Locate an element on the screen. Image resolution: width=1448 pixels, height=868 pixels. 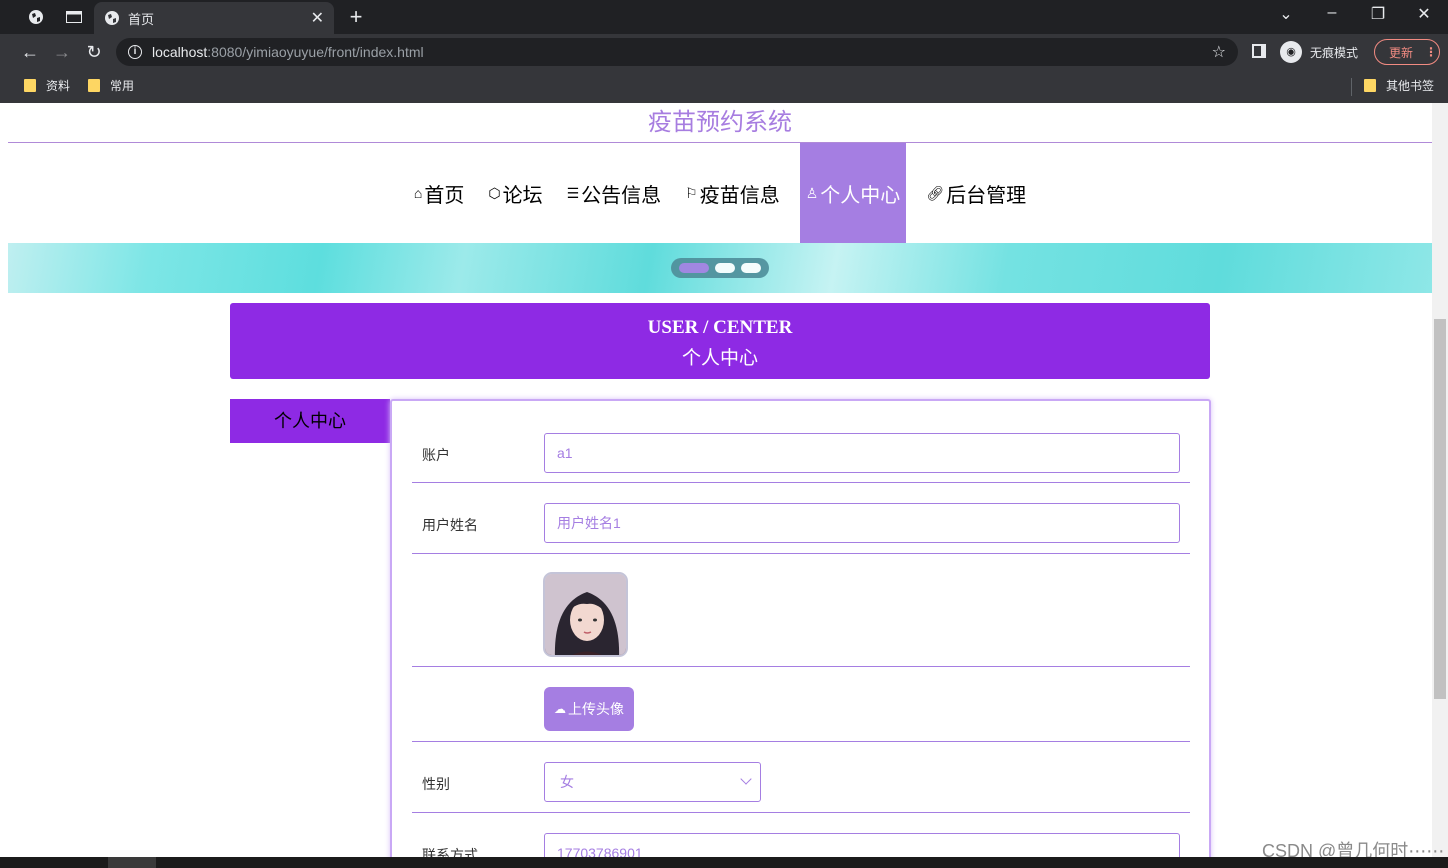
incognito-icon: ◉ is located at coordinates (1291, 52).